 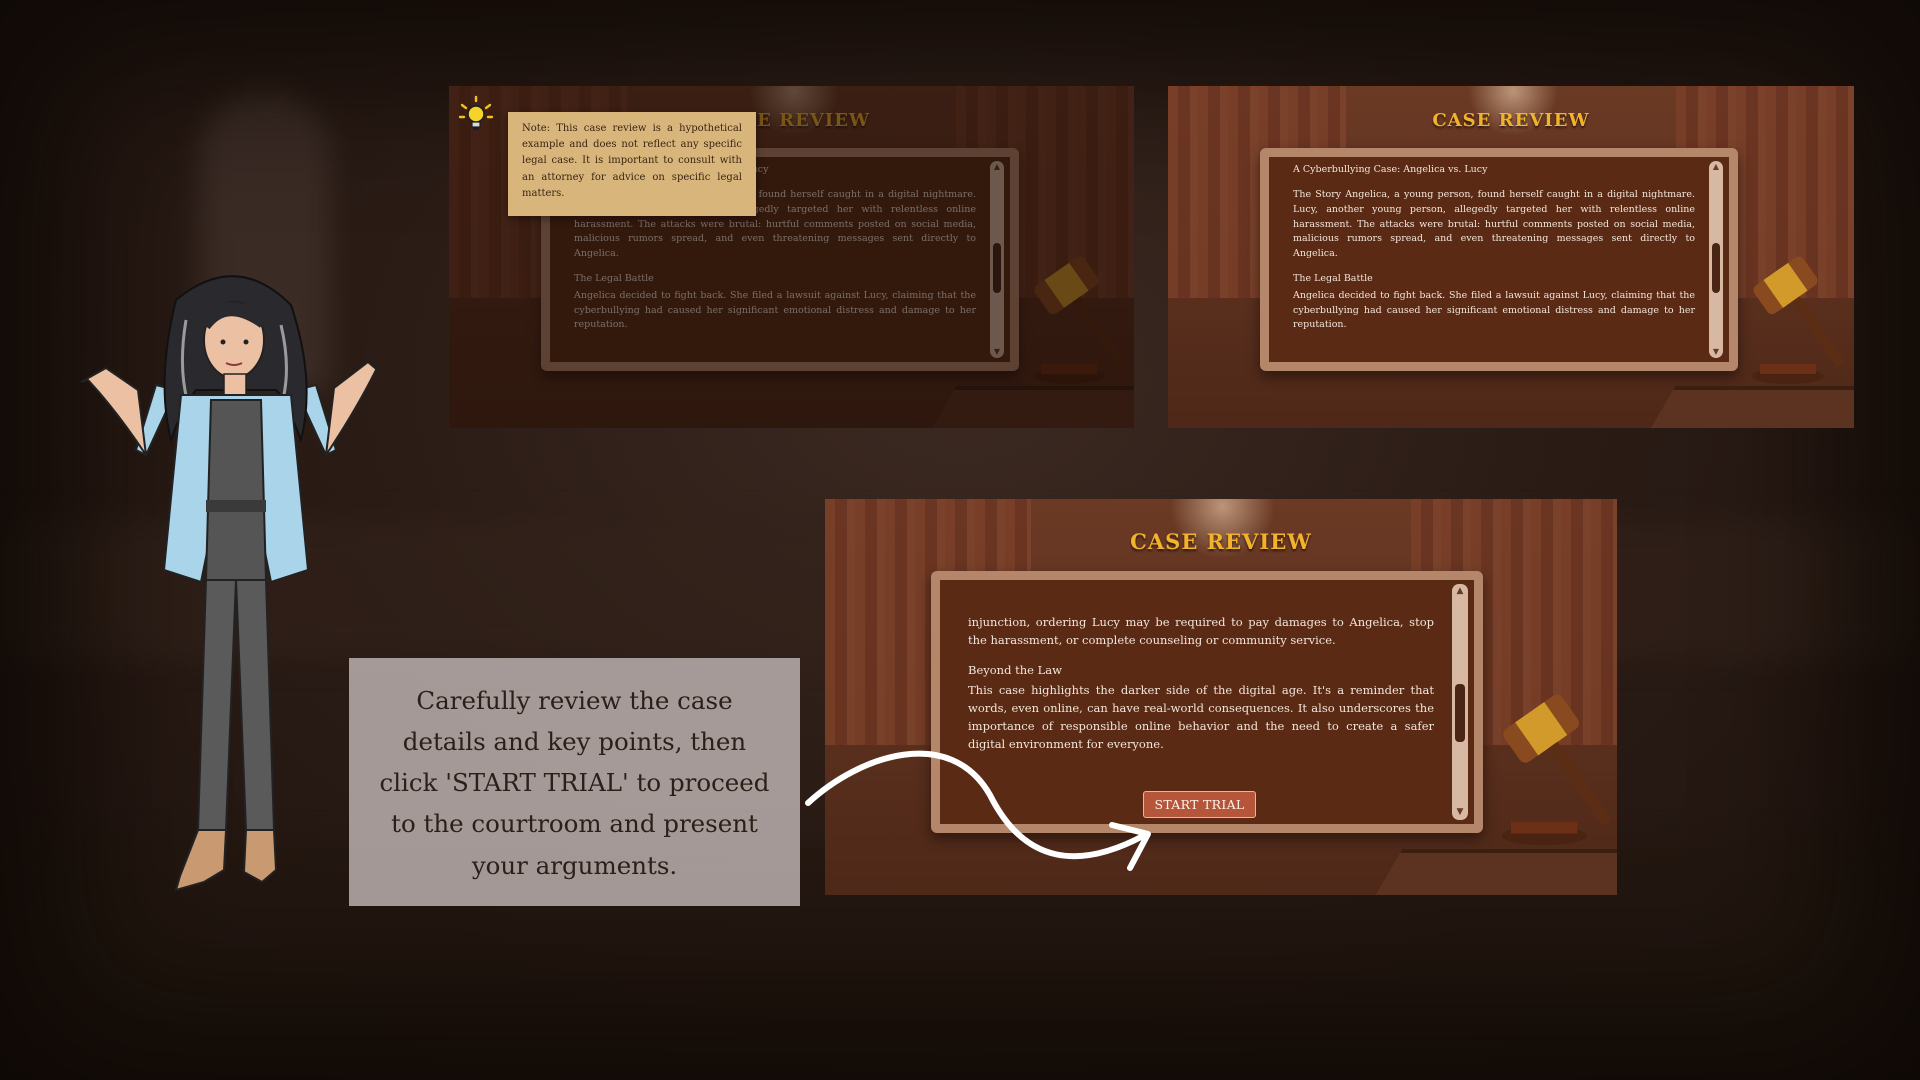 What do you see at coordinates (1333, 279) in the screenshot?
I see `case-subheading: The Legal Battle` at bounding box center [1333, 279].